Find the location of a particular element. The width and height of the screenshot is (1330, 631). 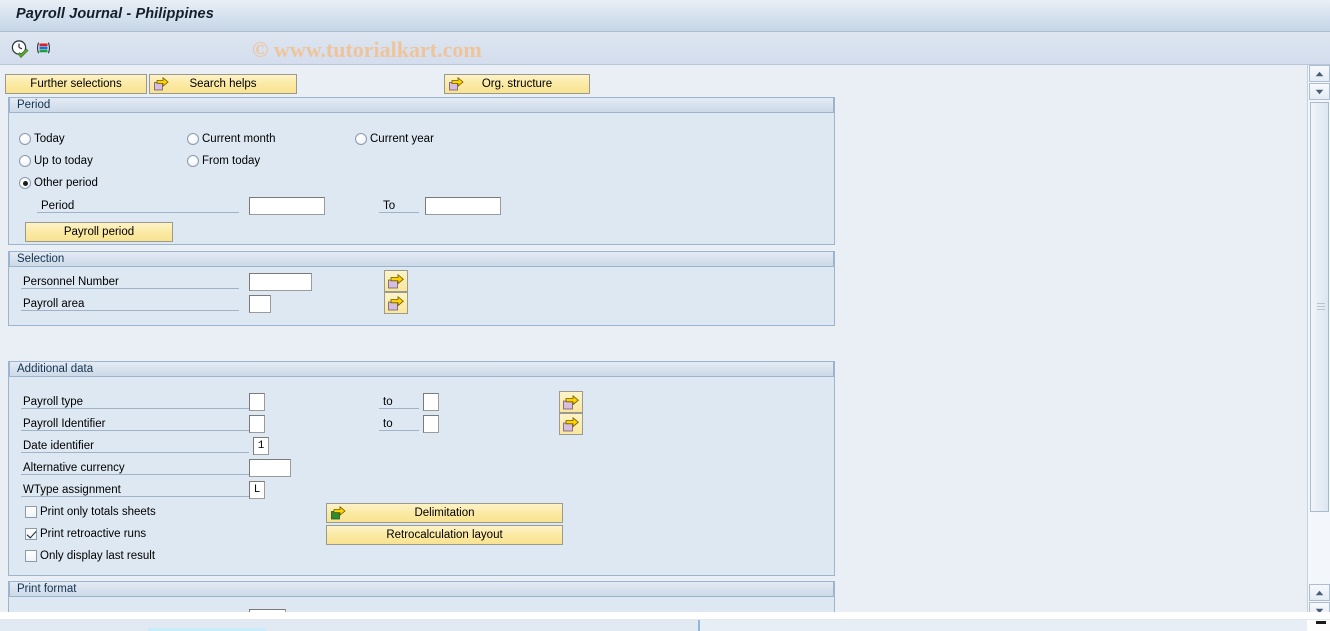

payroll-identifier-from-input is located at coordinates (257, 424).